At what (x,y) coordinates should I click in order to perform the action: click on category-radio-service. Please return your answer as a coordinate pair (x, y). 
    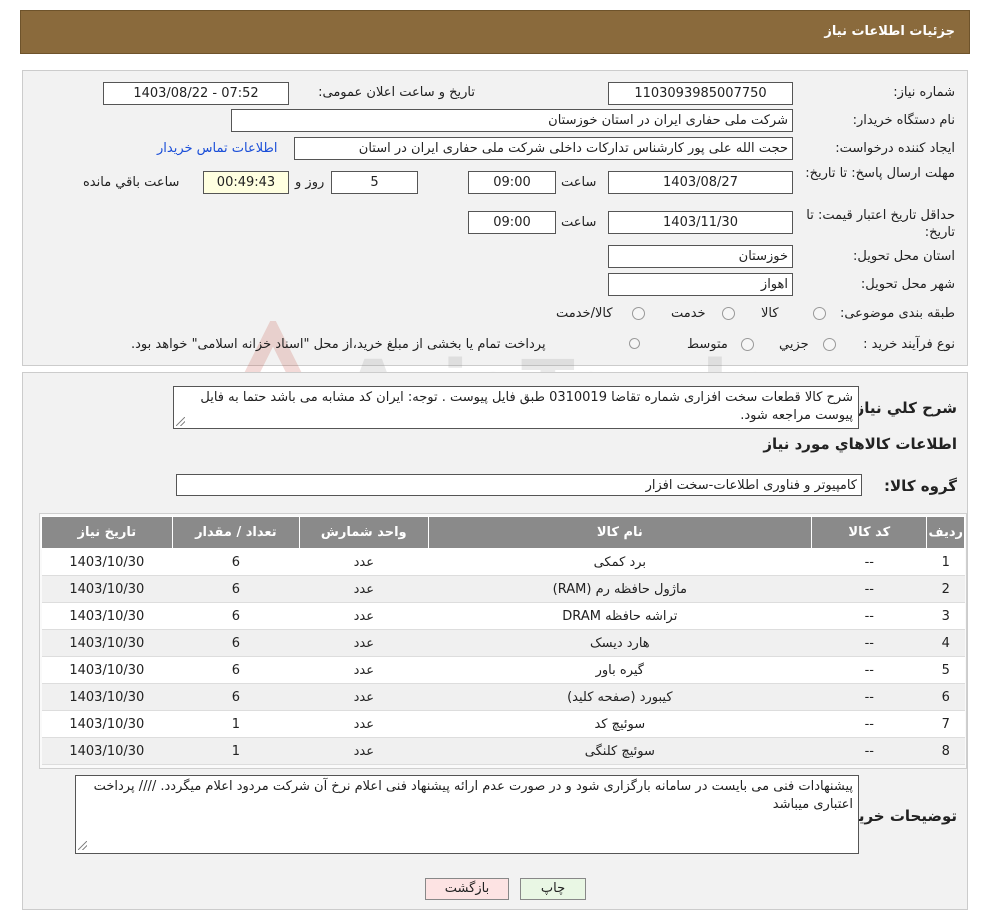
    Looking at the image, I should click on (728, 313).